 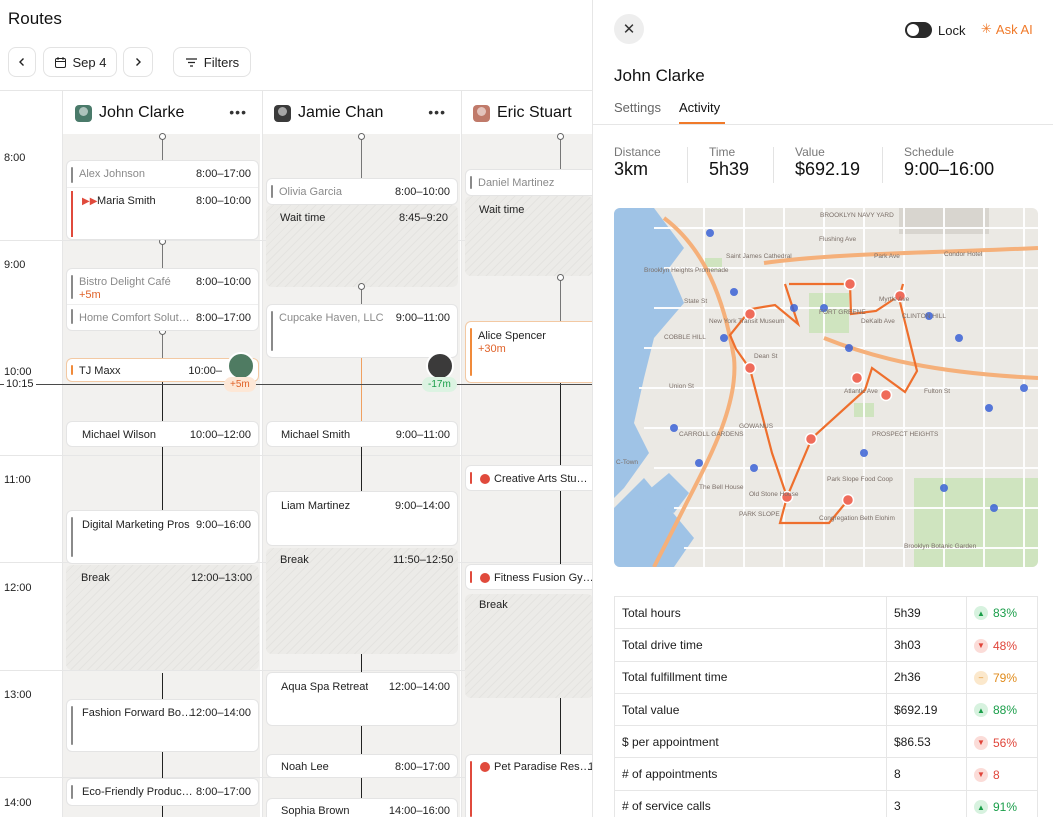 What do you see at coordinates (905, 434) in the screenshot?
I see `map-label: PROSPECT HEIGHTS` at bounding box center [905, 434].